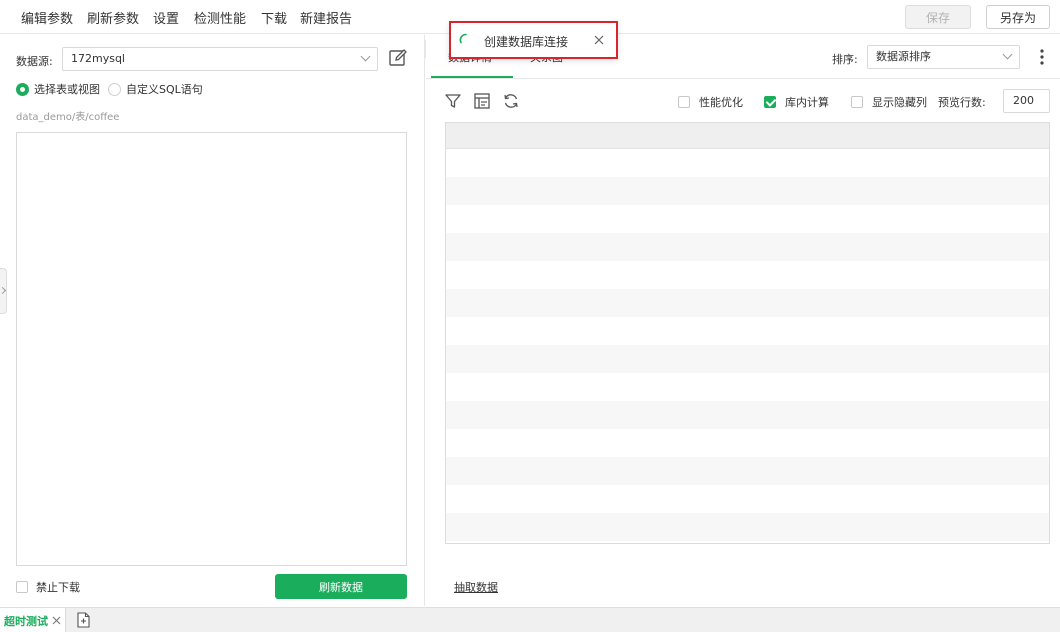 The height and width of the screenshot is (632, 1060). Describe the element at coordinates (83, 620) in the screenshot. I see `new-file-icon` at that location.